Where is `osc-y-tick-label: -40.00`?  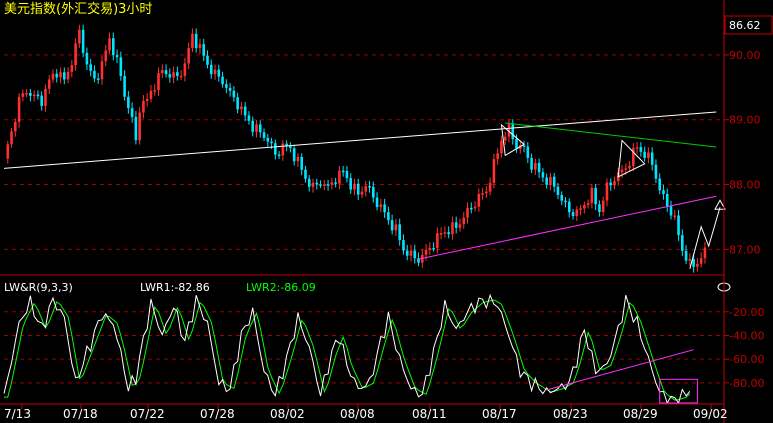
osc-y-tick-label: -40.00 is located at coordinates (746, 335).